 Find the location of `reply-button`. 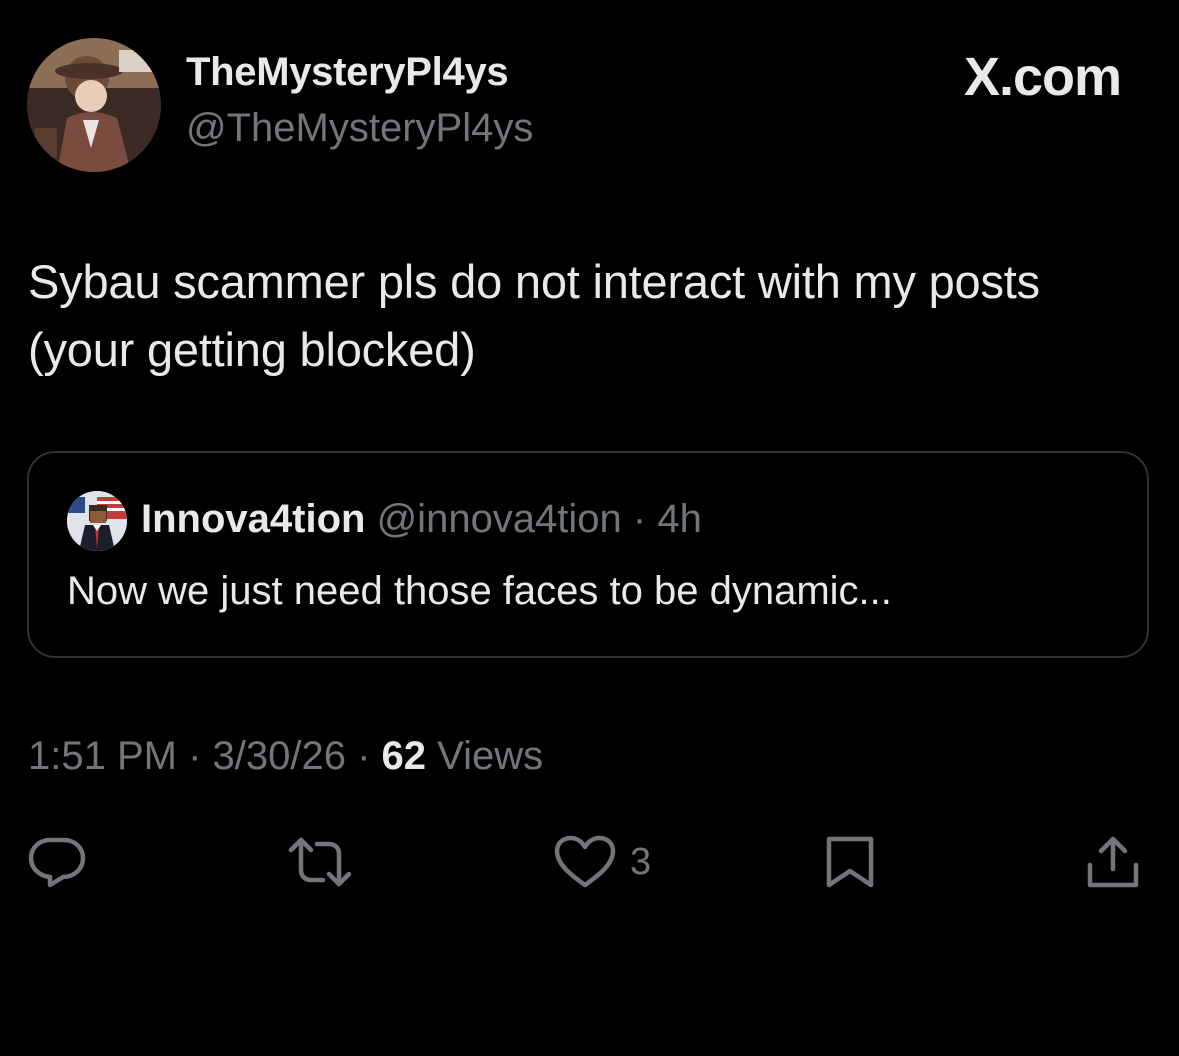

reply-button is located at coordinates (57, 862).